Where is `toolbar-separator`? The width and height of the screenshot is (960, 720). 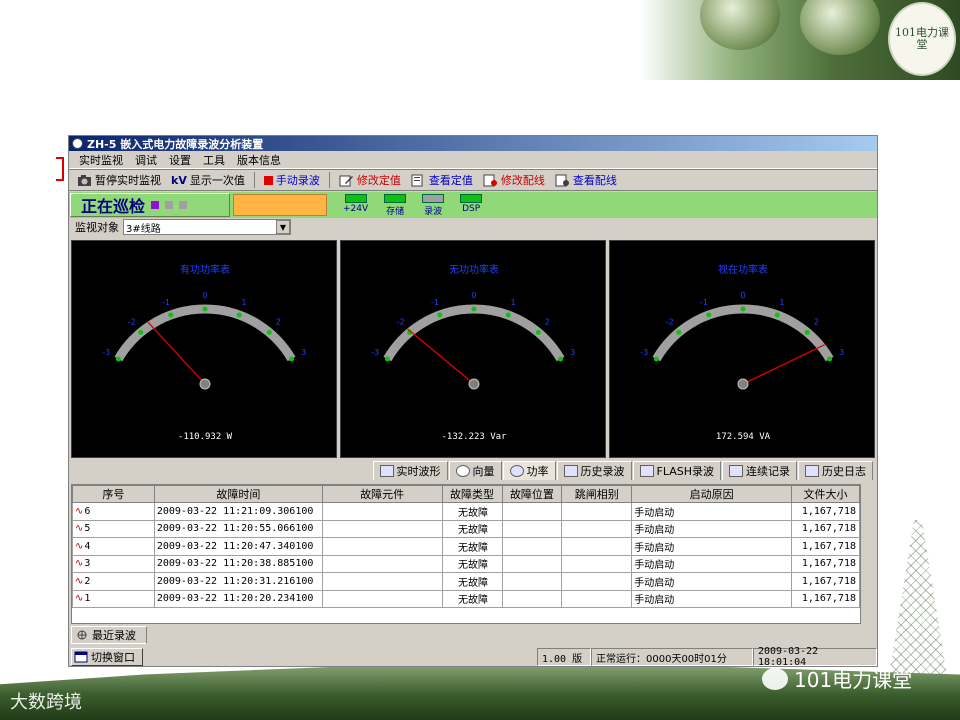
toolbar-separator is located at coordinates (254, 180).